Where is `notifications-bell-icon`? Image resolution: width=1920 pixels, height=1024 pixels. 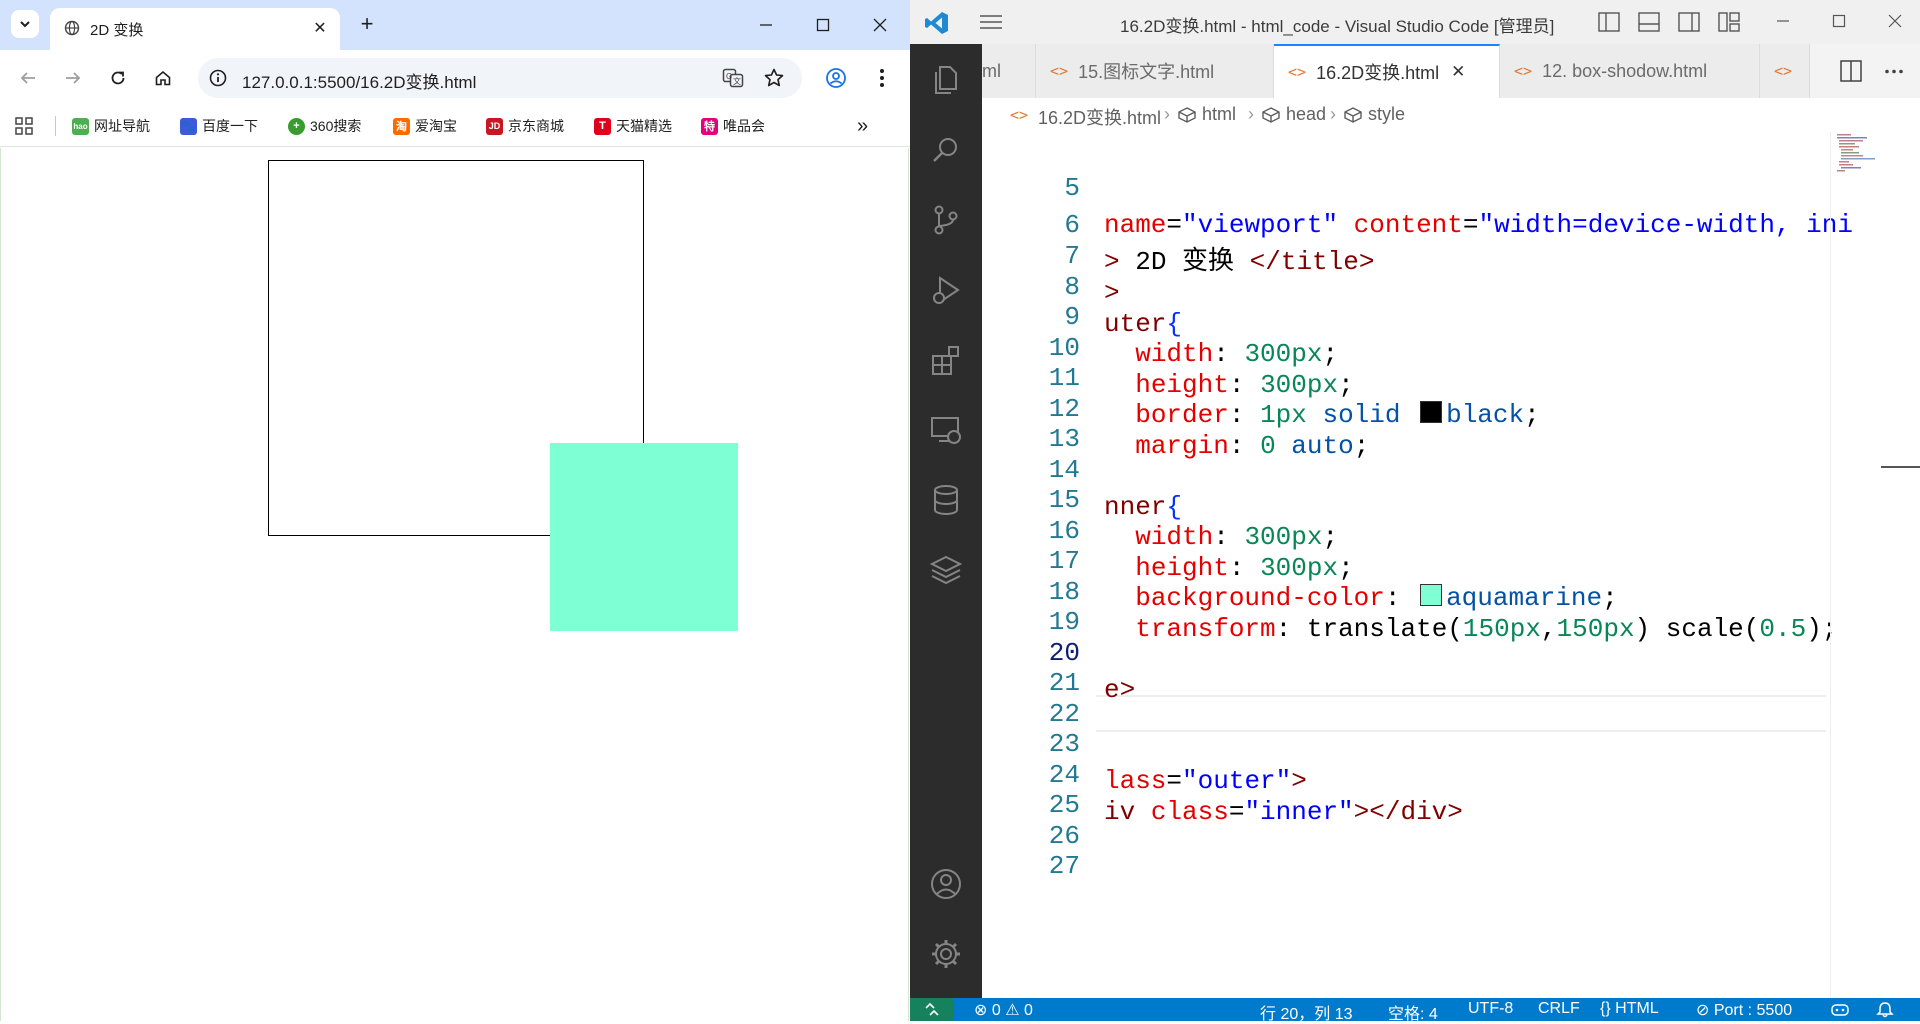 notifications-bell-icon is located at coordinates (1885, 1009).